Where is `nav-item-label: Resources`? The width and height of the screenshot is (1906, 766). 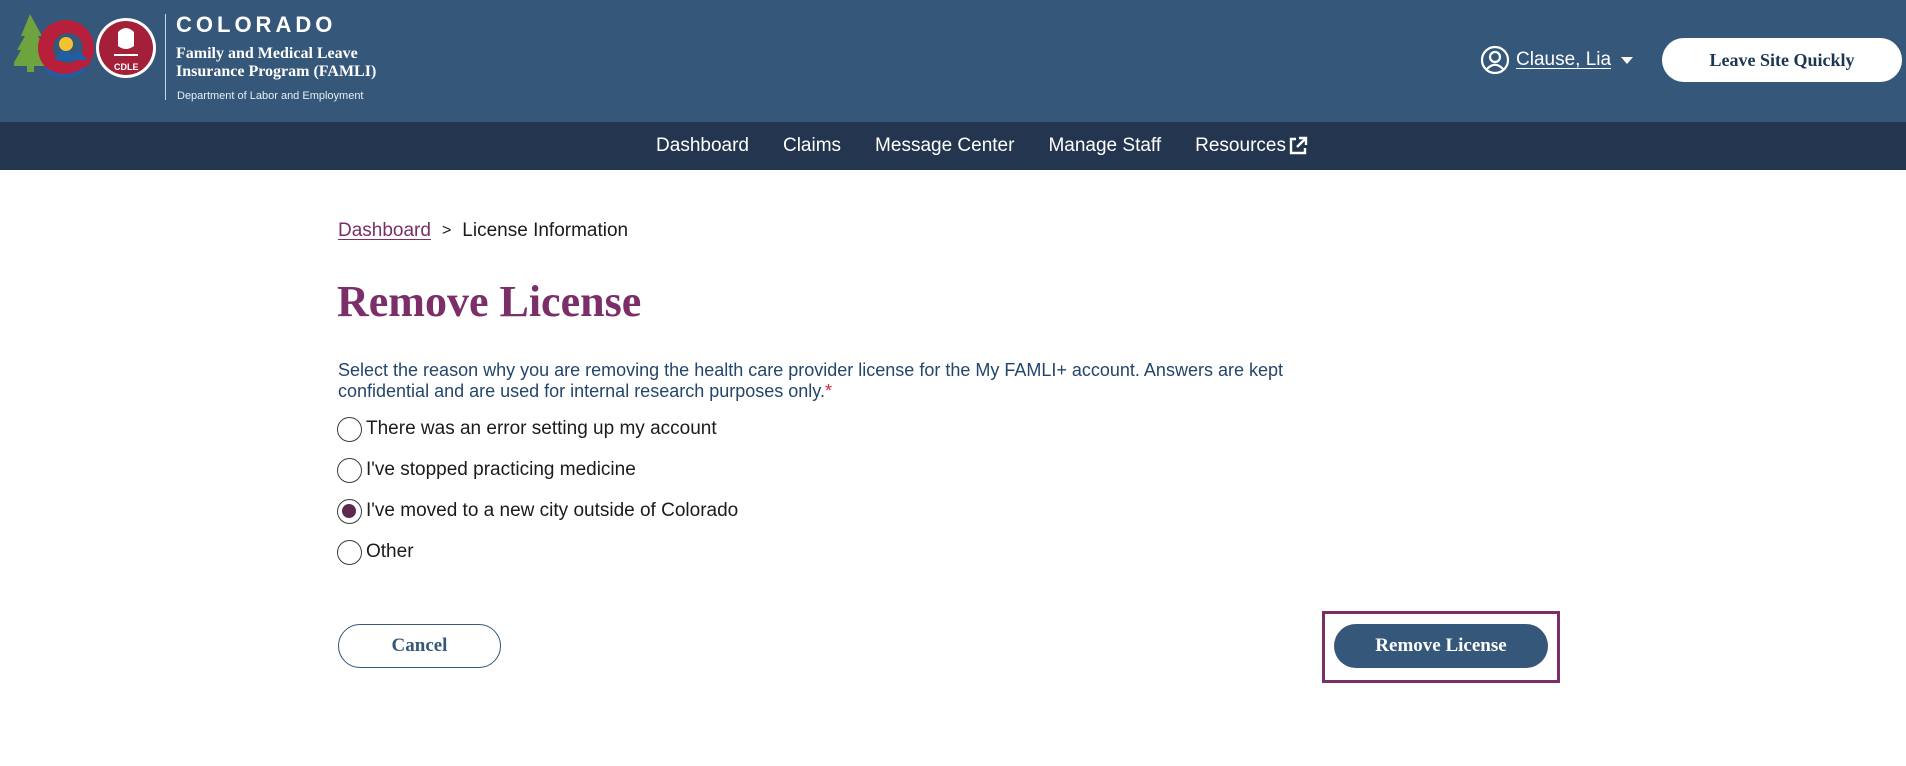
nav-item-label: Resources is located at coordinates (1240, 145).